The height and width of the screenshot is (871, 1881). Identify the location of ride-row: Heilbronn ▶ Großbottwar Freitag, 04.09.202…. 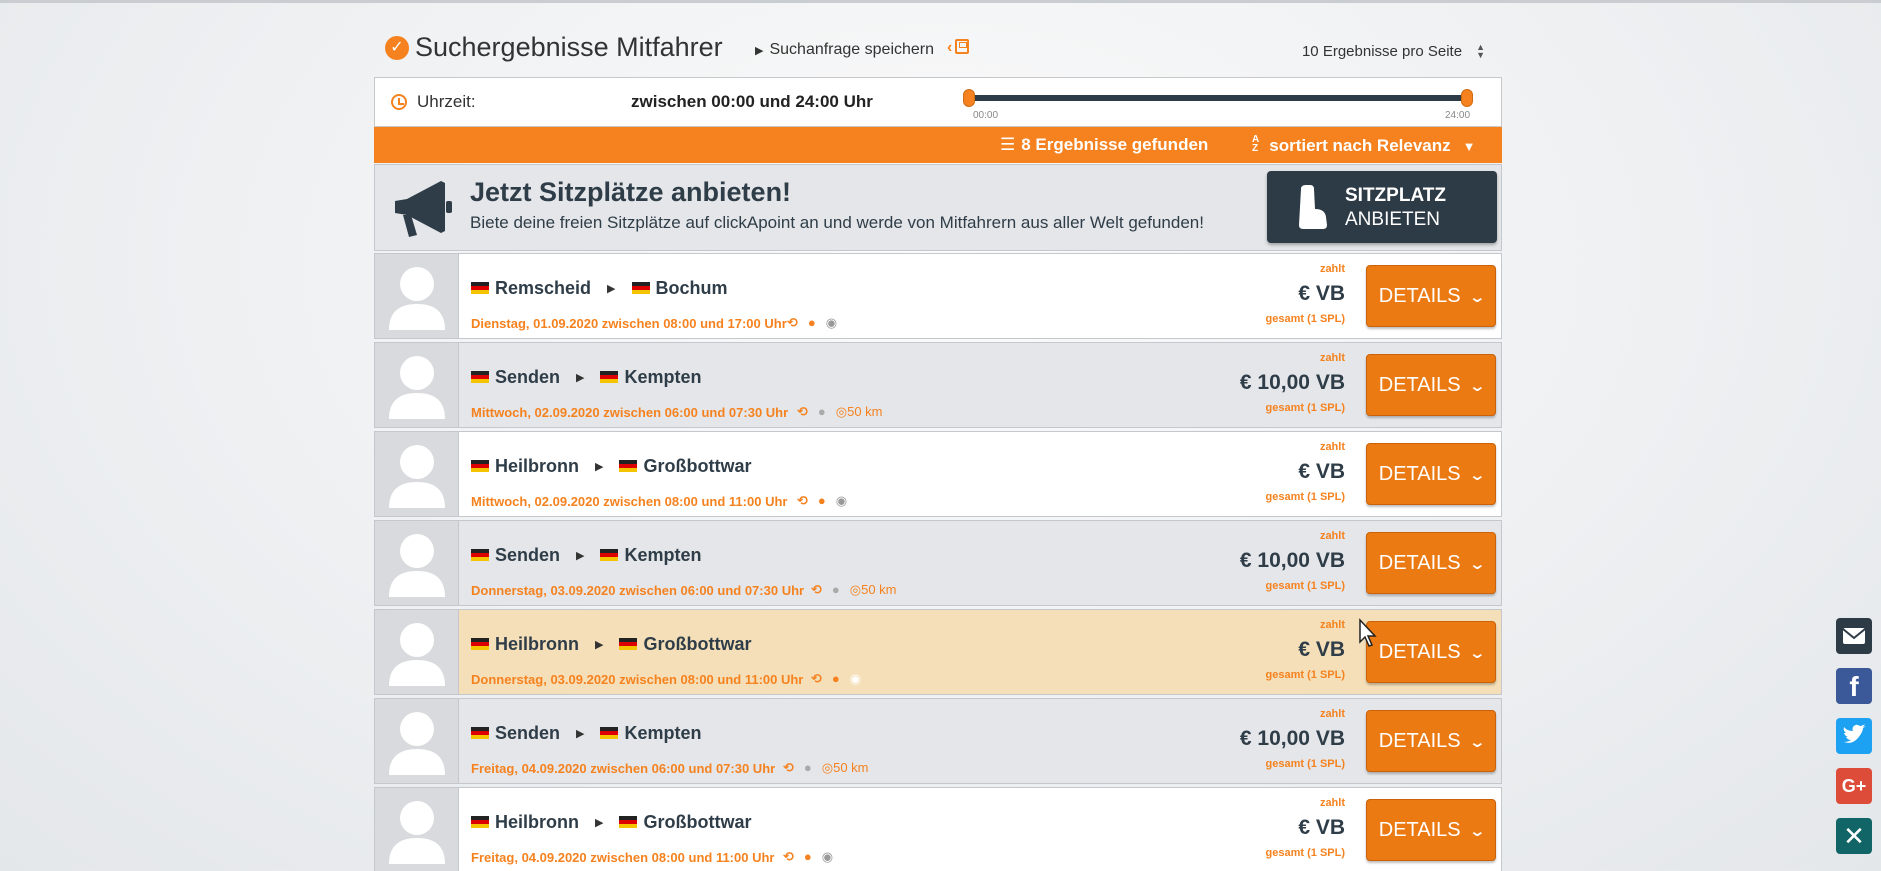
(938, 829).